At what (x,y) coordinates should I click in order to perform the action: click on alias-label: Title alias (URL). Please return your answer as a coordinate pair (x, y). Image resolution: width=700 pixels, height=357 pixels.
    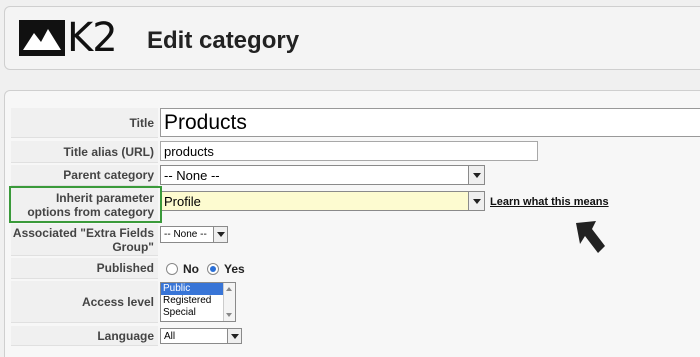
    Looking at the image, I should click on (84, 152).